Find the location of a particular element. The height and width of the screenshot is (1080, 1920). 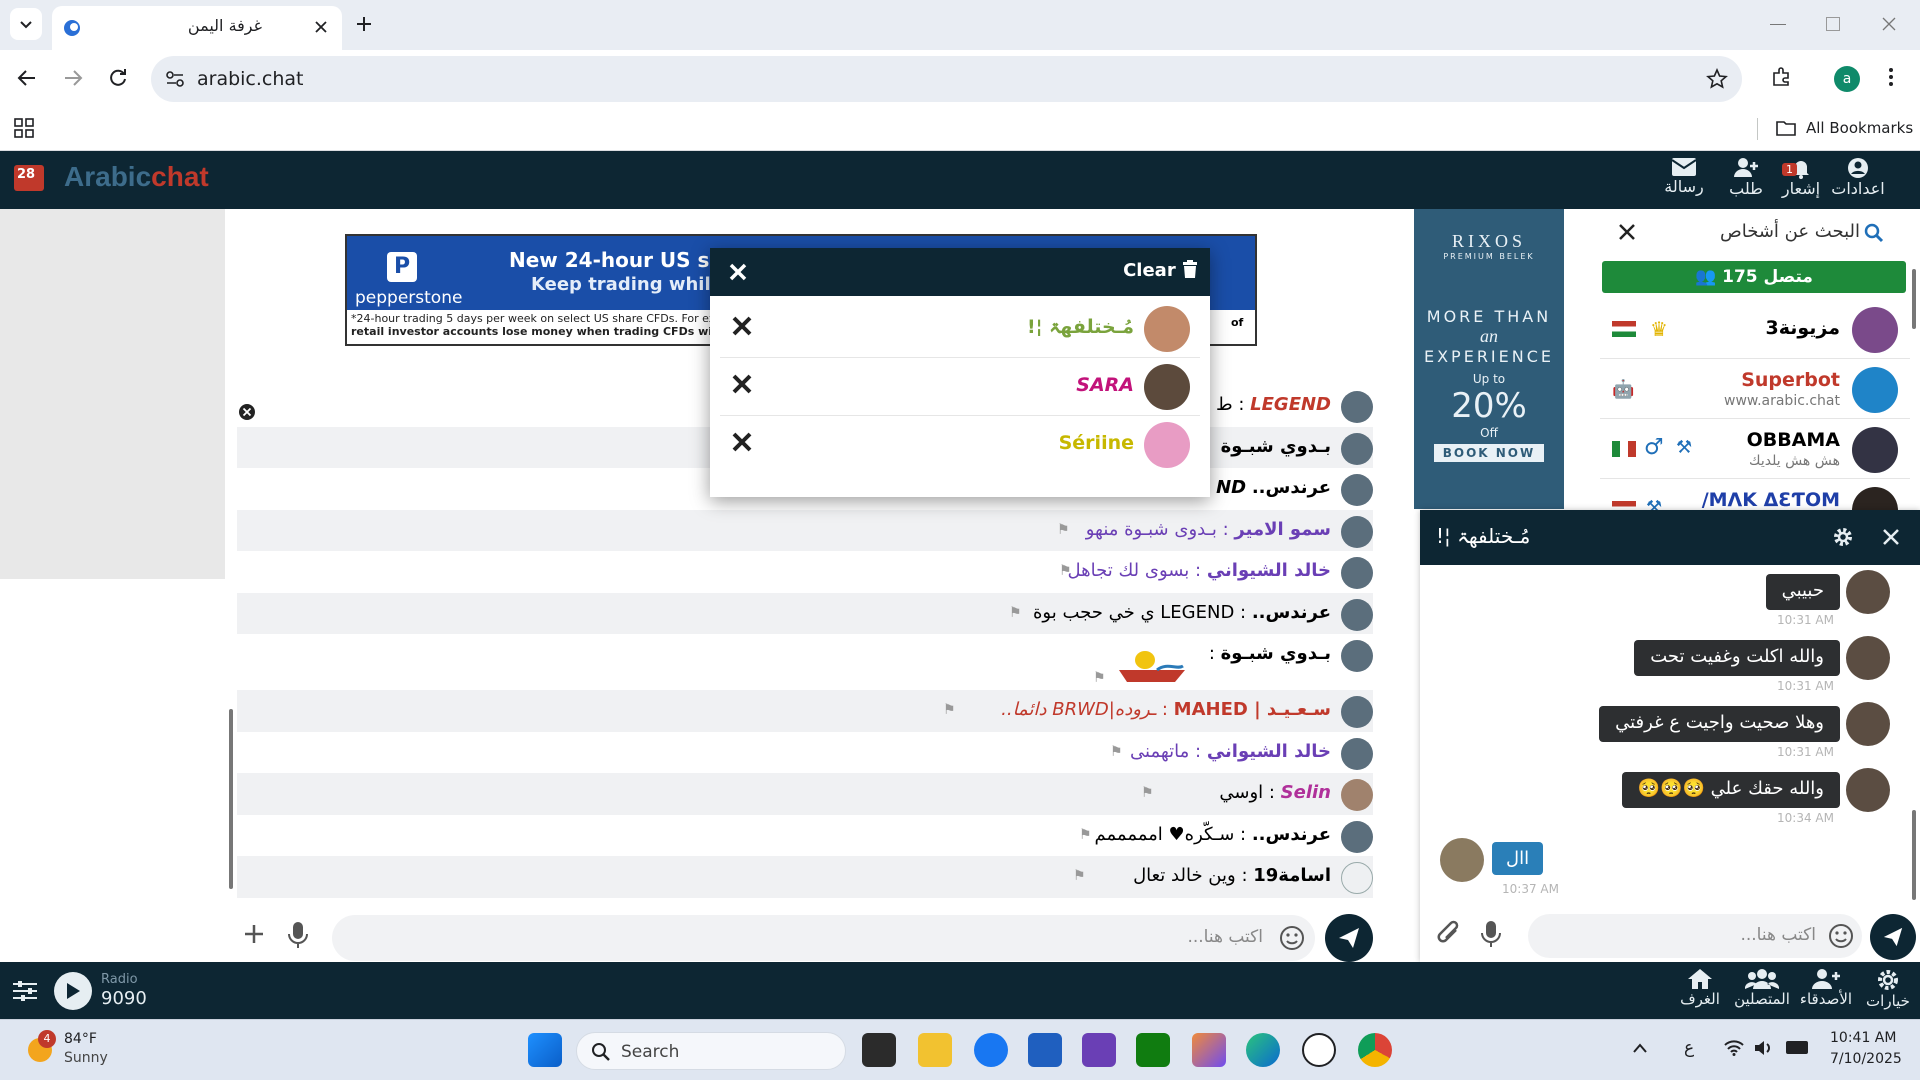

user-row: مزيونة3 ♛ is located at coordinates (1755, 329).